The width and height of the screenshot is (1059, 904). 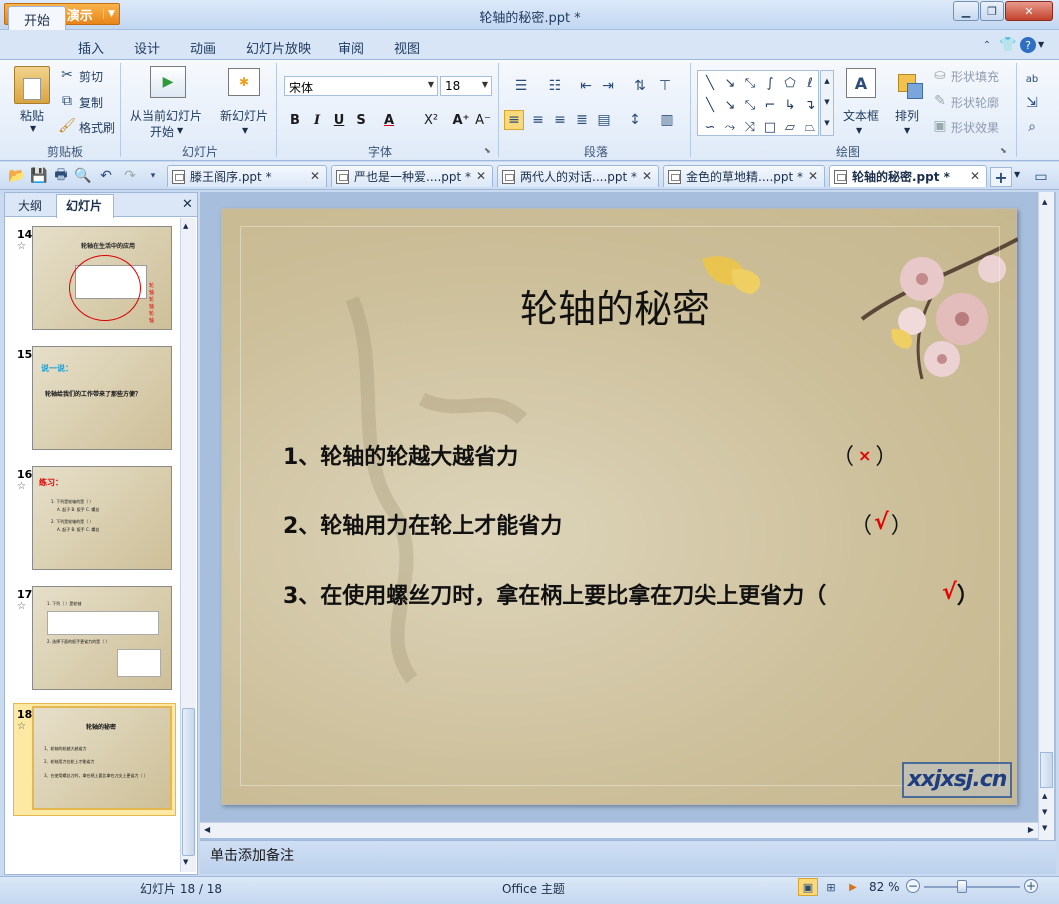 I want to click on minimize-button: ▁, so click(x=966, y=11).